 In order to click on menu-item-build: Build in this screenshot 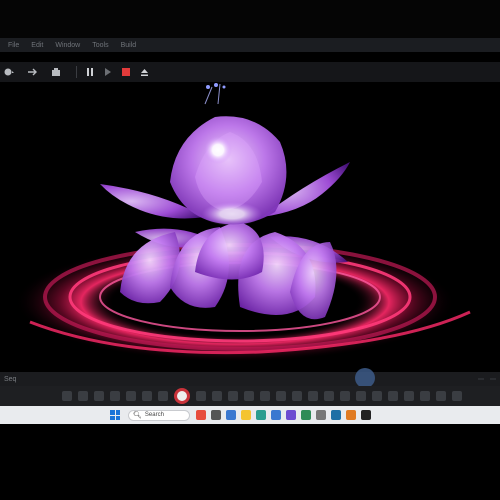, I will do `click(129, 45)`.